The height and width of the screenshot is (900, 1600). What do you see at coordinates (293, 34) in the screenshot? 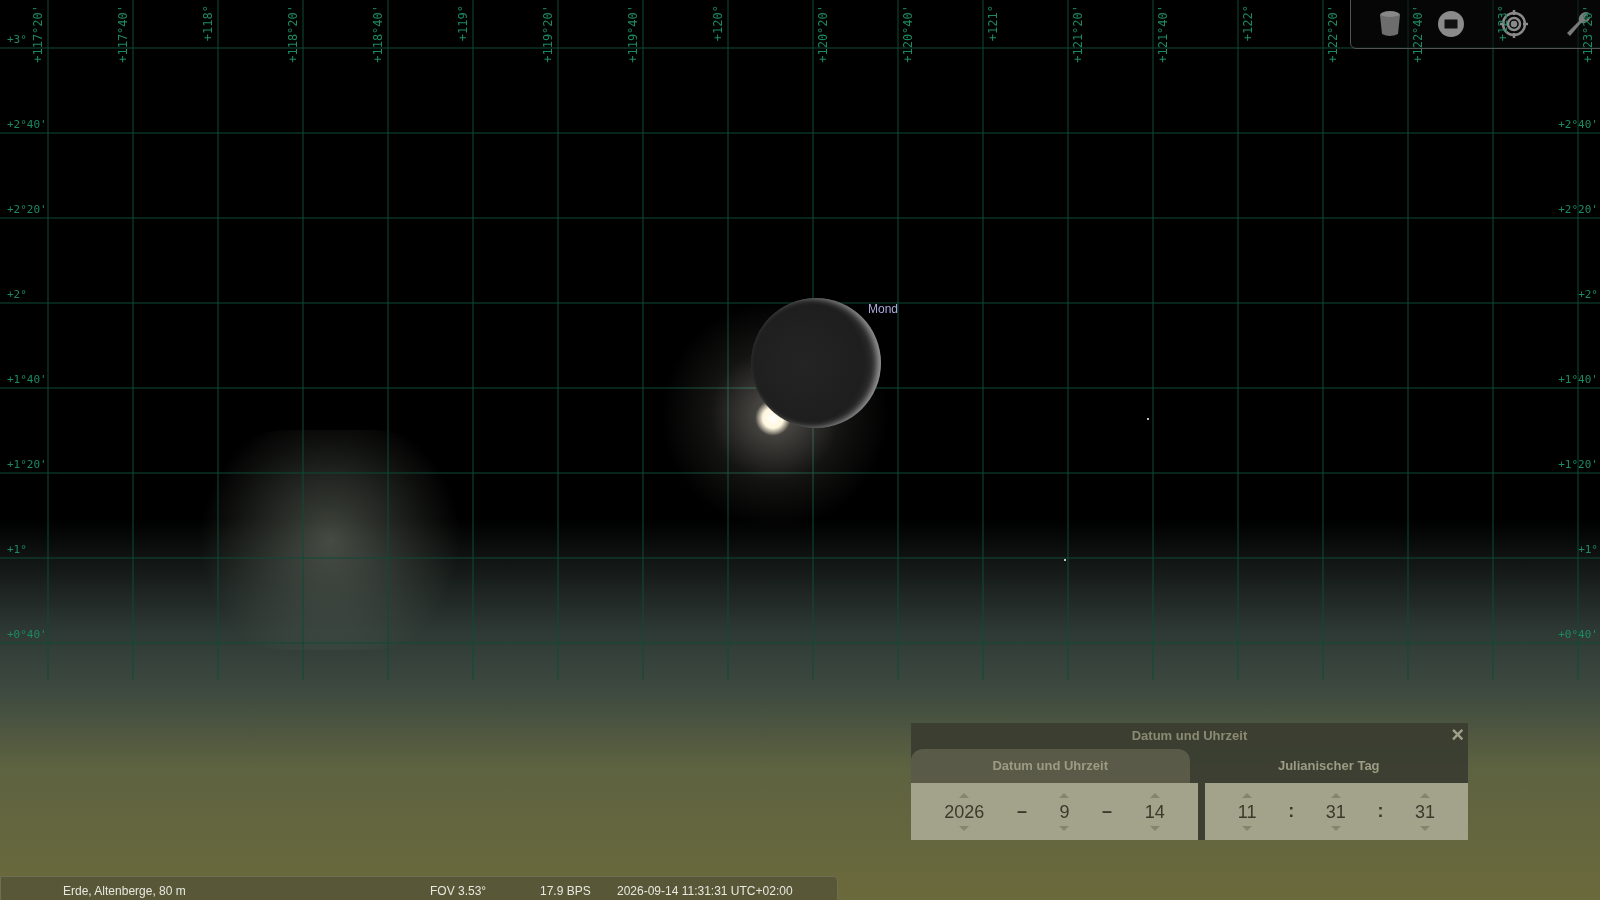
I see `grid-label: +118°20'` at bounding box center [293, 34].